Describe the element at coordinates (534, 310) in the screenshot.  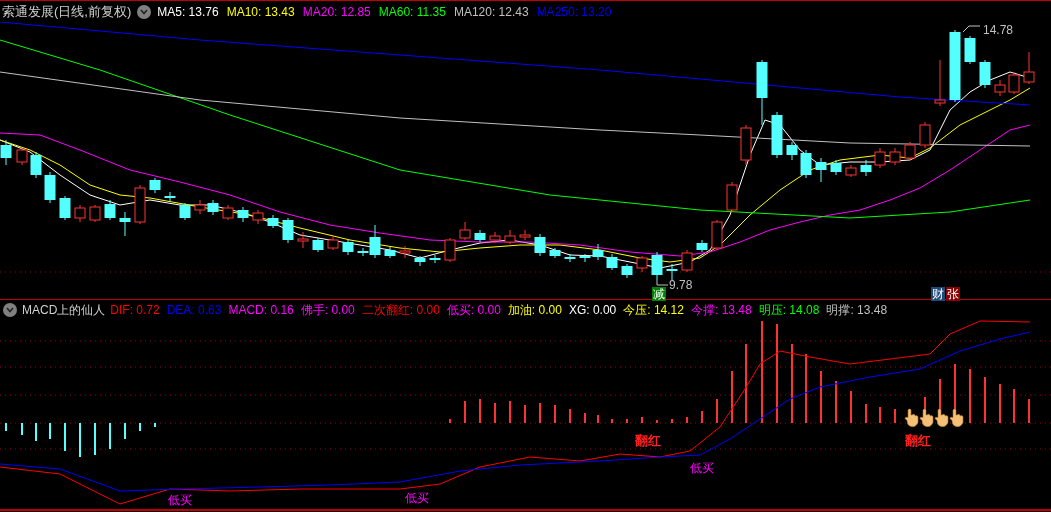
I see `indicator-value: 加油: 0.00` at that location.